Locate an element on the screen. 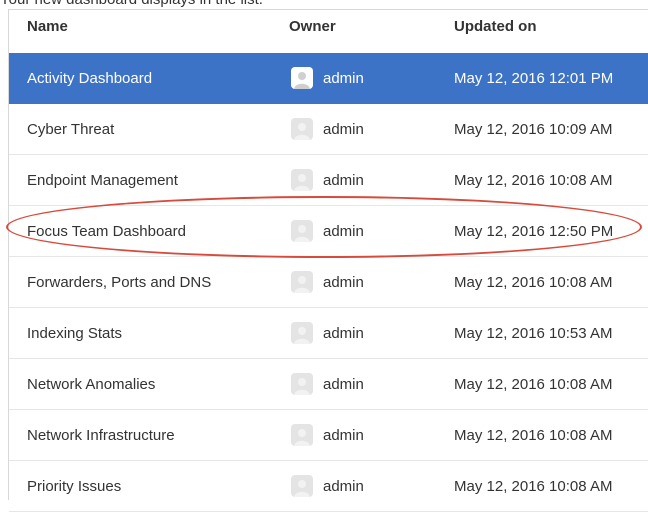  dashboard-name-link: Indexing Stats is located at coordinates (74, 333).